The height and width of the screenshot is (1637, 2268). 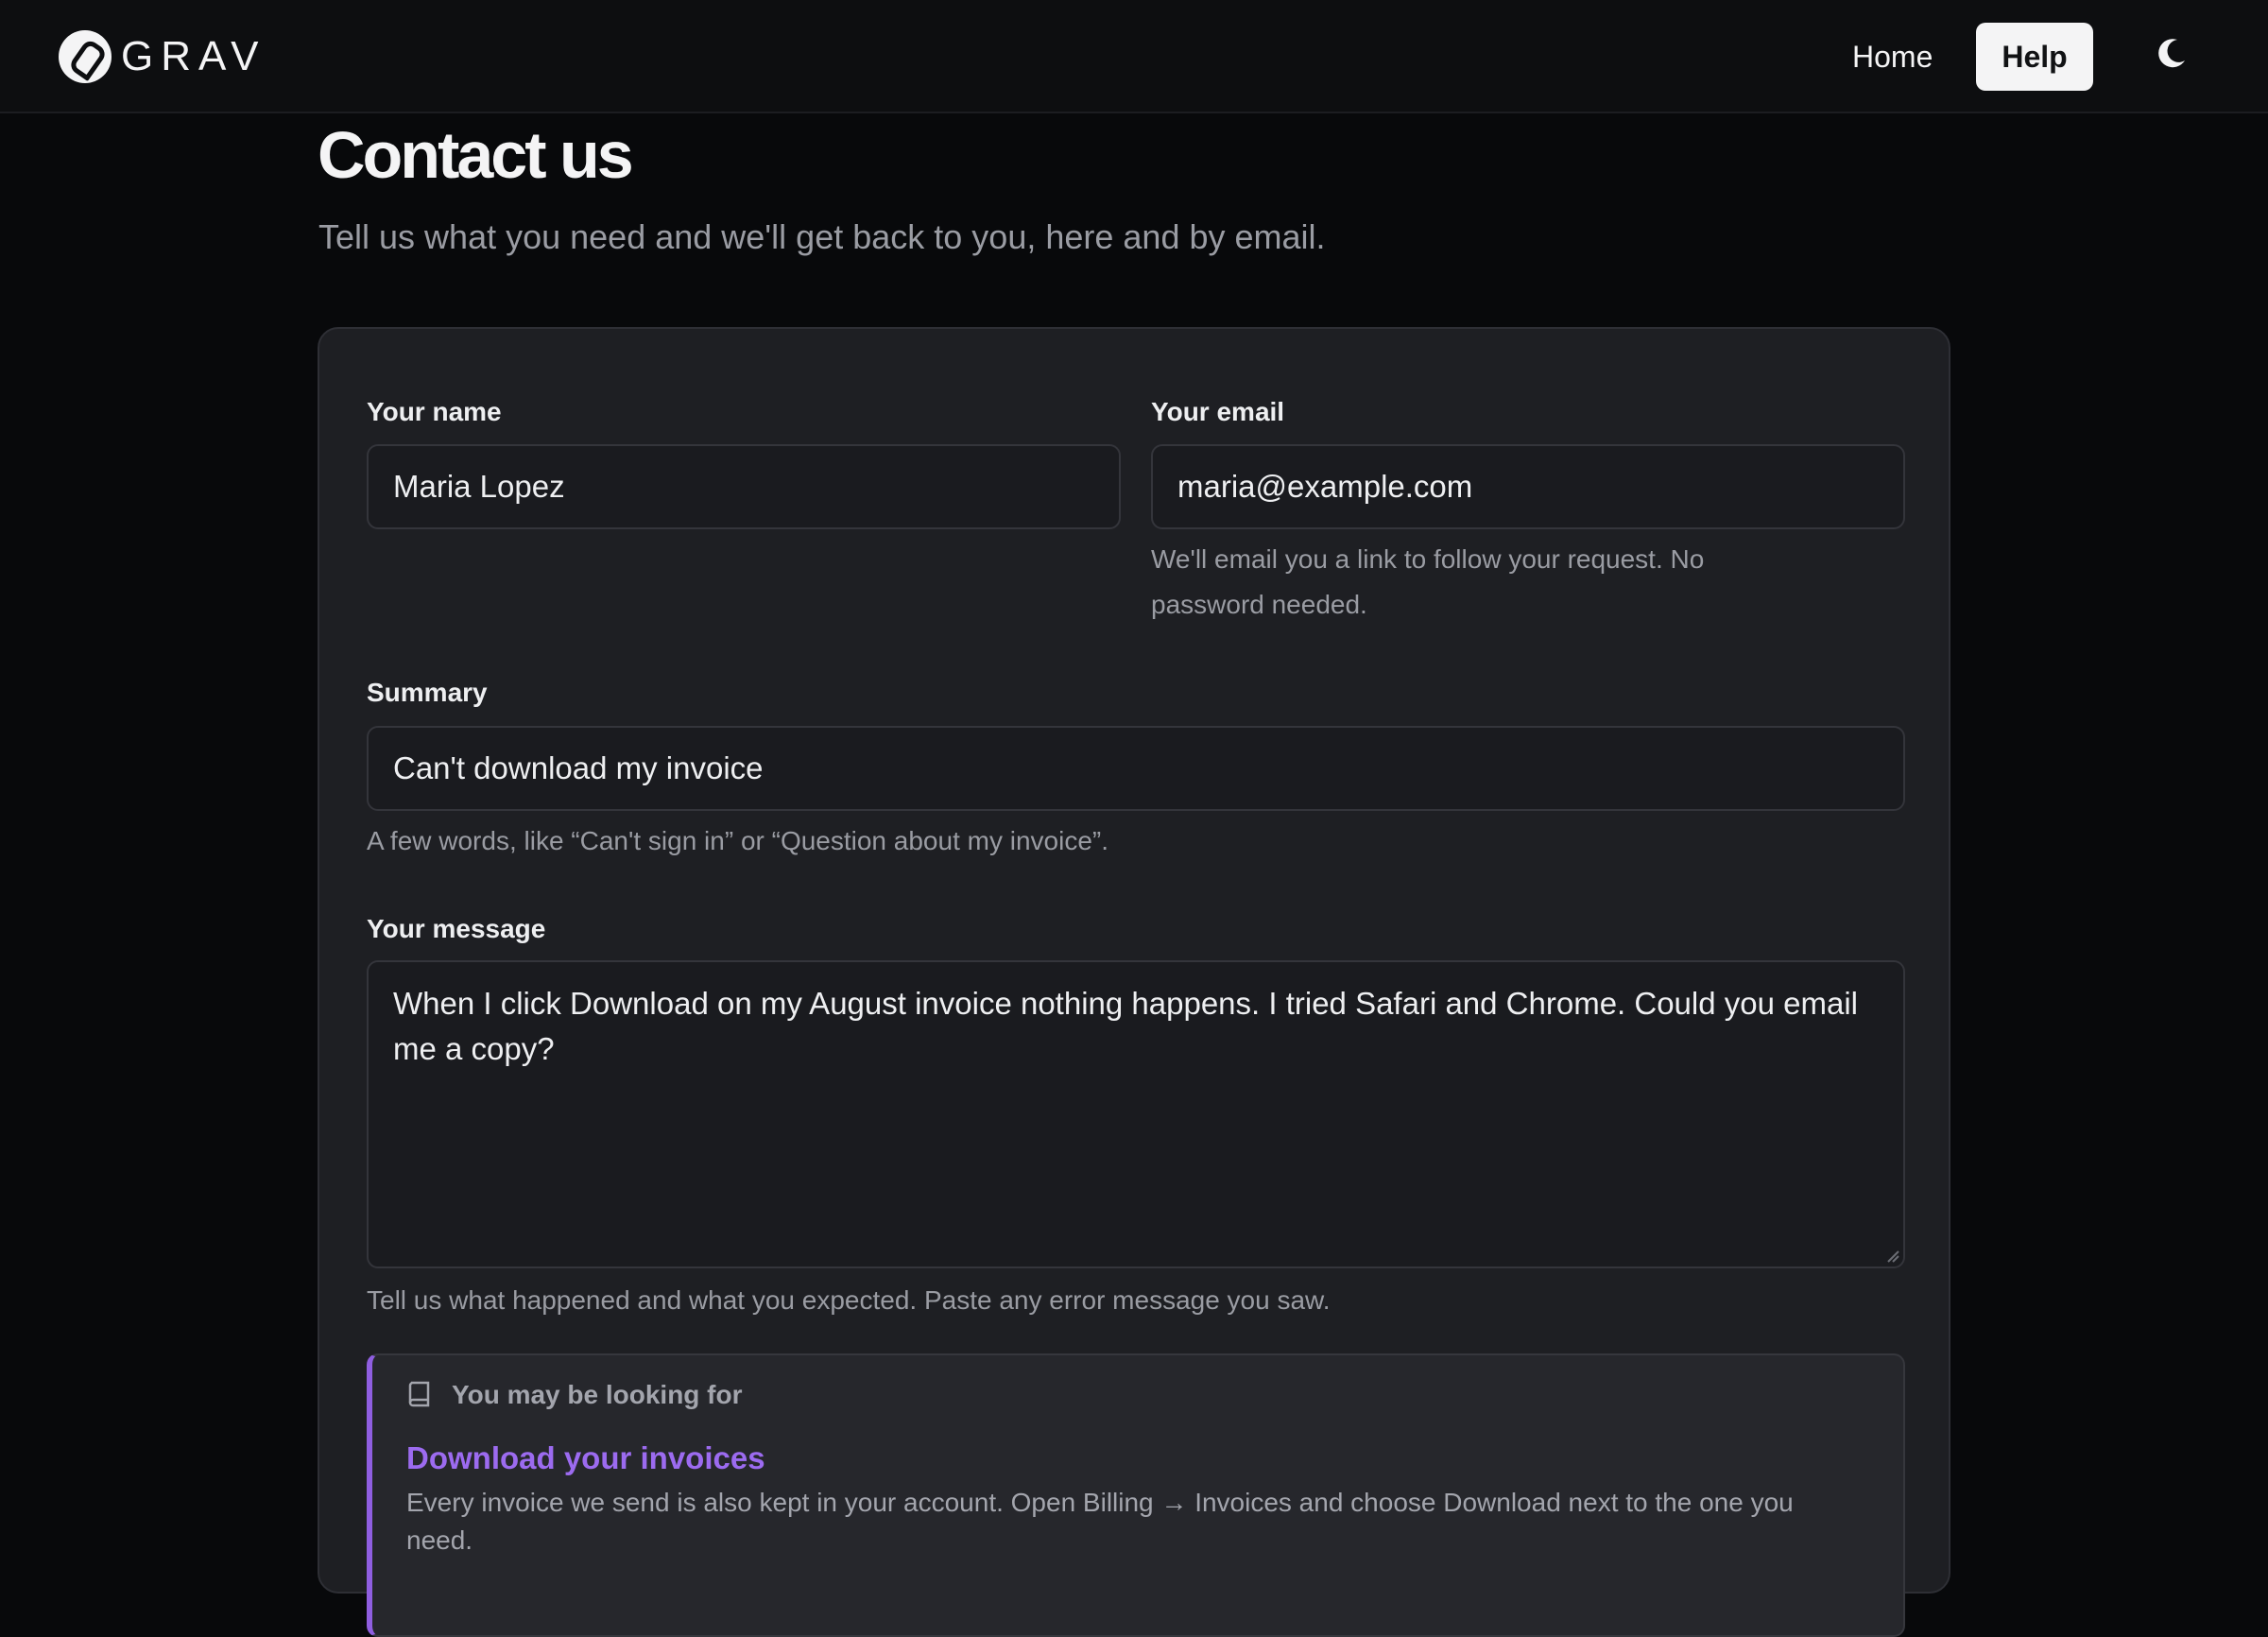 What do you see at coordinates (744, 486) in the screenshot?
I see `name-input: Maria Lopez` at bounding box center [744, 486].